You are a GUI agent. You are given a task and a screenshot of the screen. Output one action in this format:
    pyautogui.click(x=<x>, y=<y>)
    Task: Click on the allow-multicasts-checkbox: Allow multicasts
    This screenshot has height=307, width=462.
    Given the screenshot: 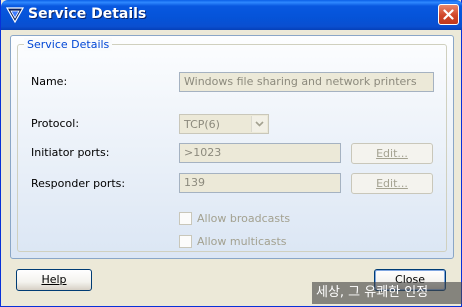 What is the action you would take?
    pyautogui.click(x=249, y=242)
    